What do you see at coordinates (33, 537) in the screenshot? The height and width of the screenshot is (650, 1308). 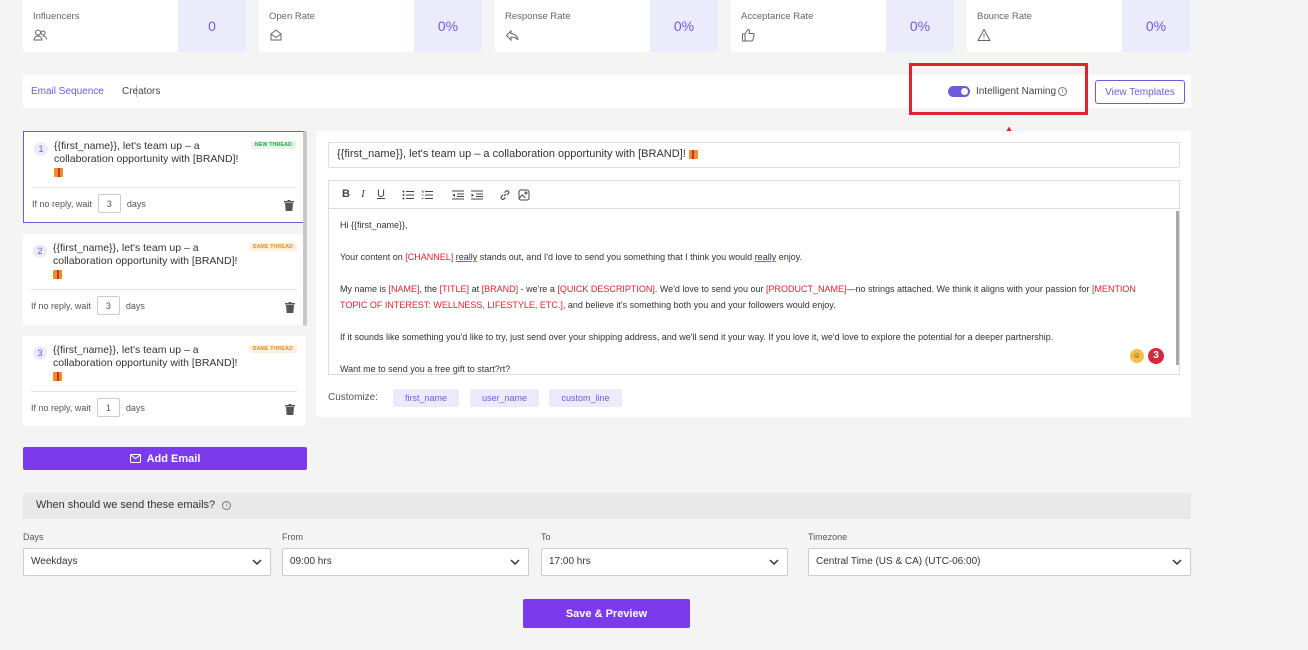 I see `days-label: Days` at bounding box center [33, 537].